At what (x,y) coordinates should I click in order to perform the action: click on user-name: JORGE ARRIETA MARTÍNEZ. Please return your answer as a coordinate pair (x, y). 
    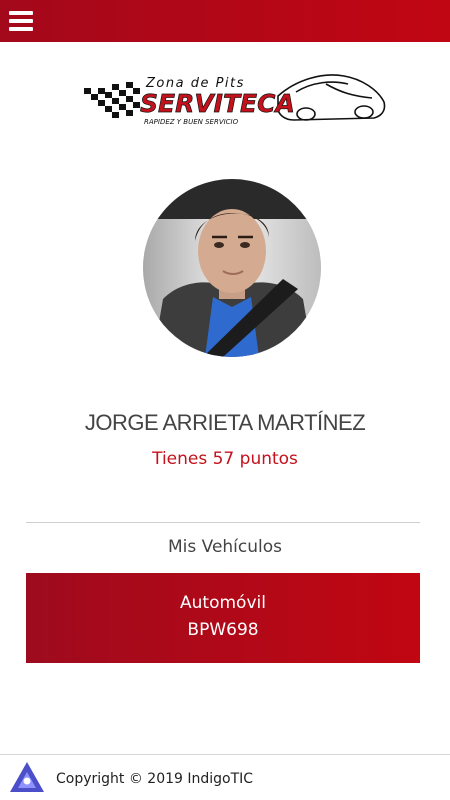
    Looking at the image, I should click on (225, 422).